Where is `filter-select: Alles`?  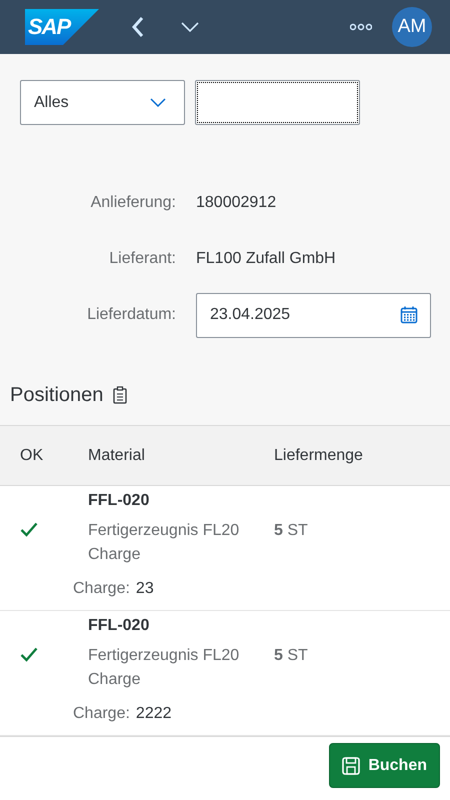 filter-select: Alles is located at coordinates (102, 102).